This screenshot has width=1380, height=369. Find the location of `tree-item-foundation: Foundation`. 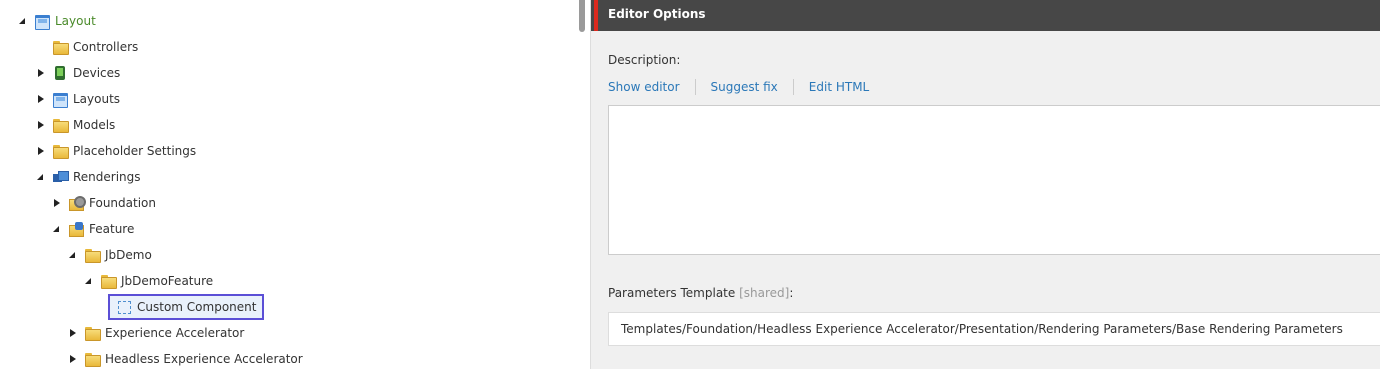

tree-item-foundation: Foundation is located at coordinates (104, 203).